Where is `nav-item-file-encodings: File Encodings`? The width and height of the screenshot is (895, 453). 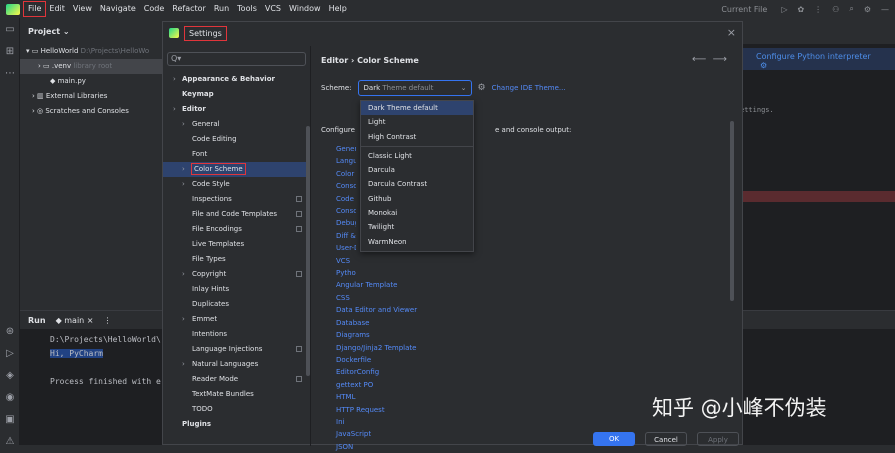
nav-item-file-encodings: File Encodings is located at coordinates (236, 229).